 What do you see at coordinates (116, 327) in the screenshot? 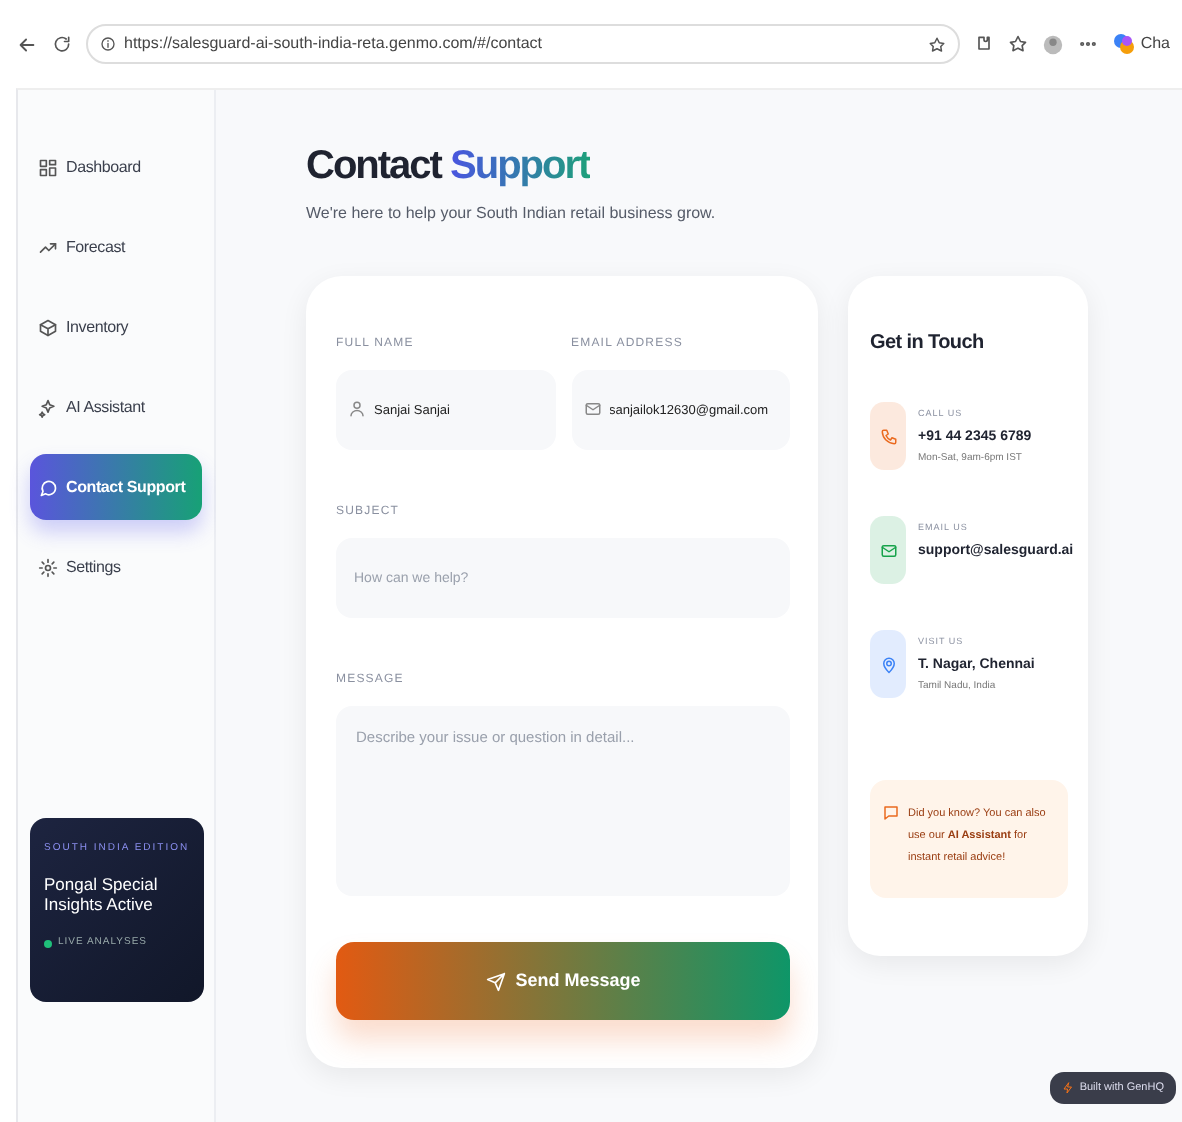
I see `nav-item: Inventory` at bounding box center [116, 327].